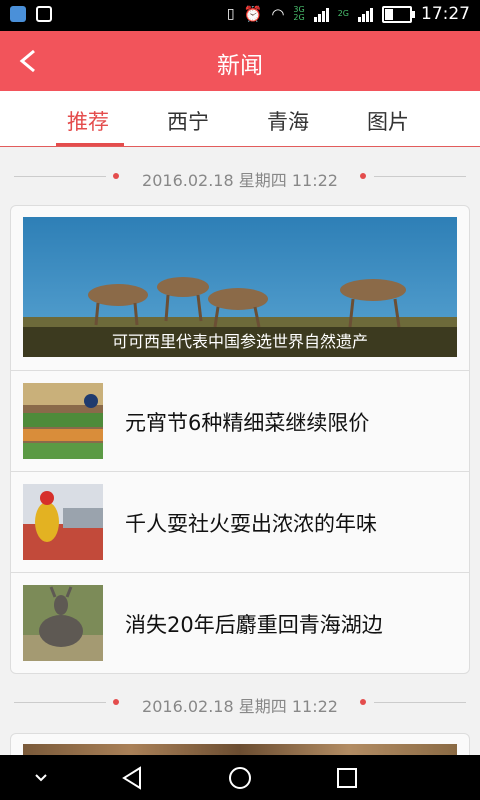 This screenshot has height=800, width=480. What do you see at coordinates (90, 144) in the screenshot?
I see `active-tab-indicator` at bounding box center [90, 144].